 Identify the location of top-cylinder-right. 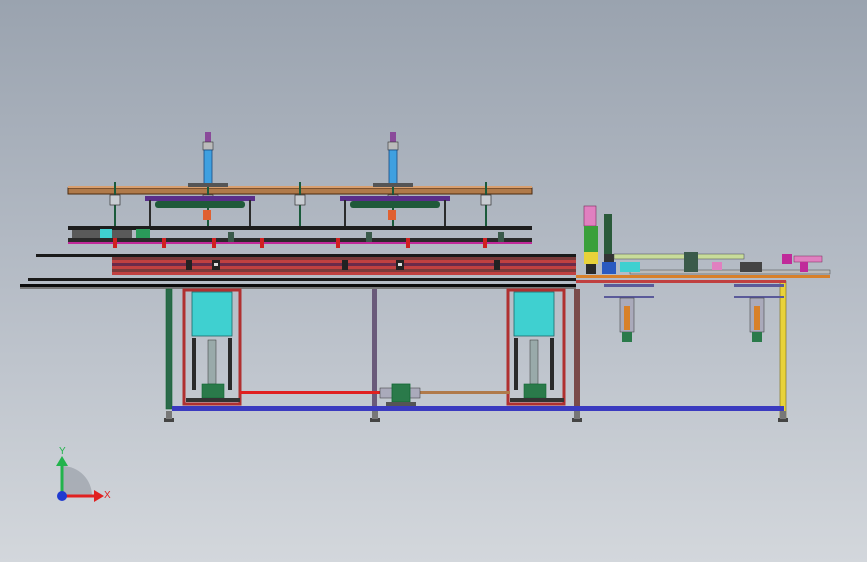
(393, 159).